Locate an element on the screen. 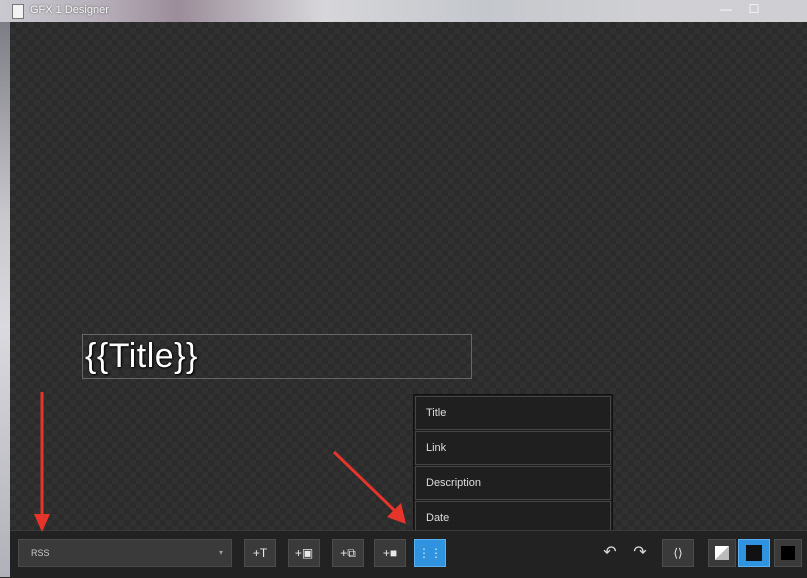  window-title: GFX 1 Designer is located at coordinates (69, 10).